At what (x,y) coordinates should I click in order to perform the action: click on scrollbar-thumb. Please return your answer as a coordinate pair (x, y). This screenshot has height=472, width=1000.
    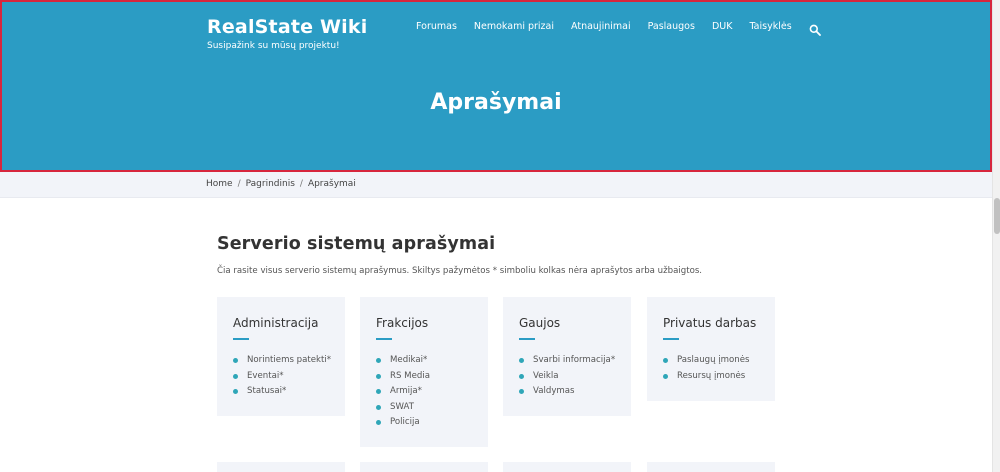
    Looking at the image, I should click on (997, 216).